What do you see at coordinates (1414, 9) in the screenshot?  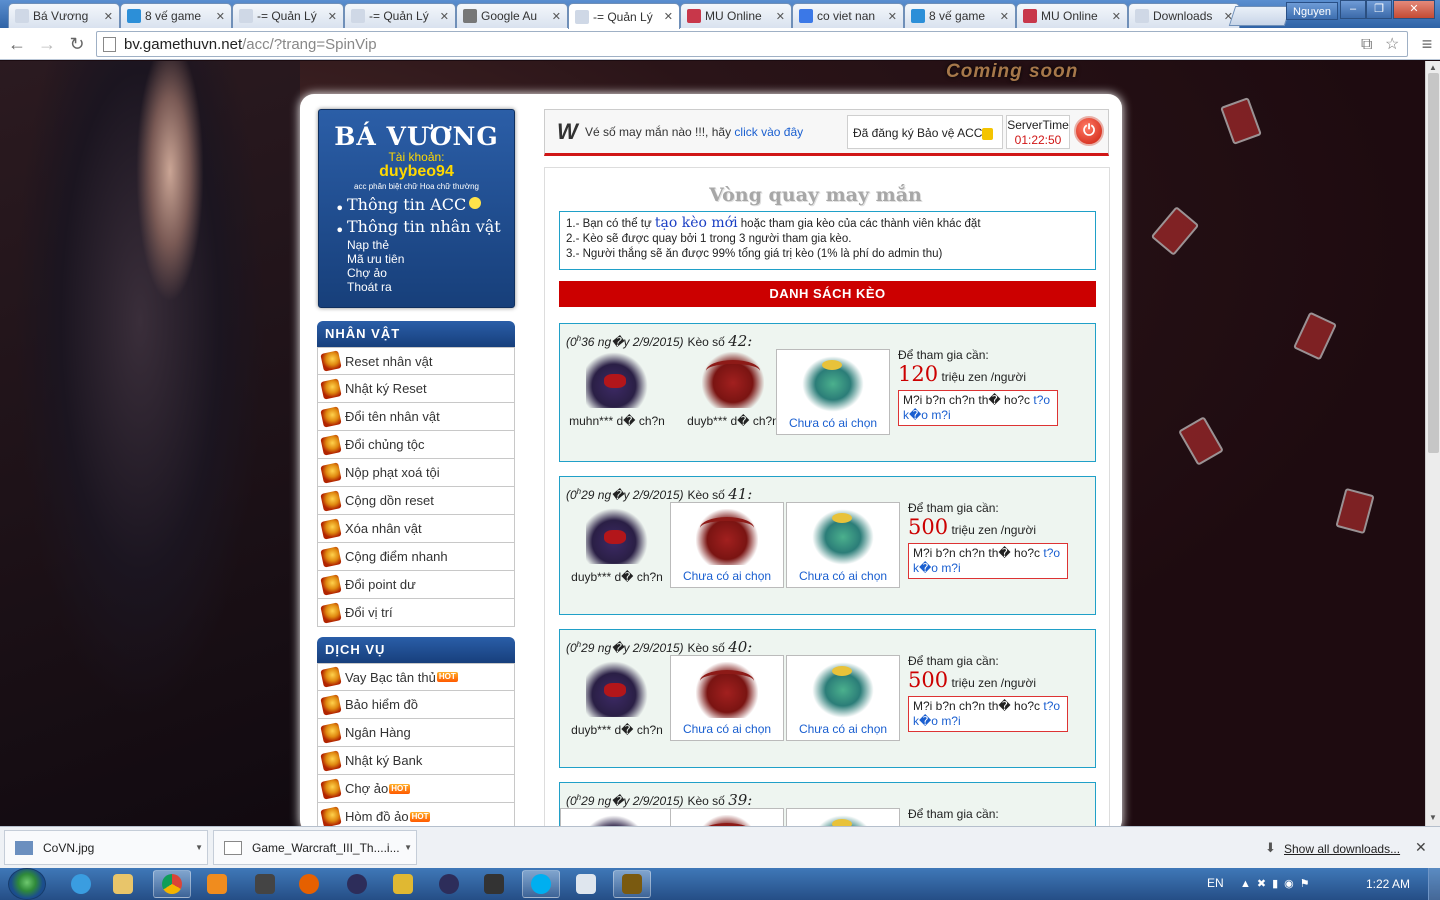 I see `close-window-button: ✕` at bounding box center [1414, 9].